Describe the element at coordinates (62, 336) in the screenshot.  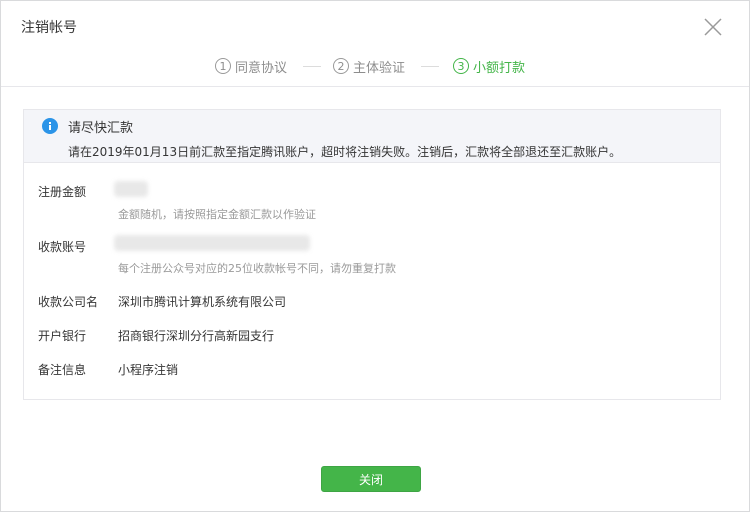
I see `bank-label: 开户银行` at that location.